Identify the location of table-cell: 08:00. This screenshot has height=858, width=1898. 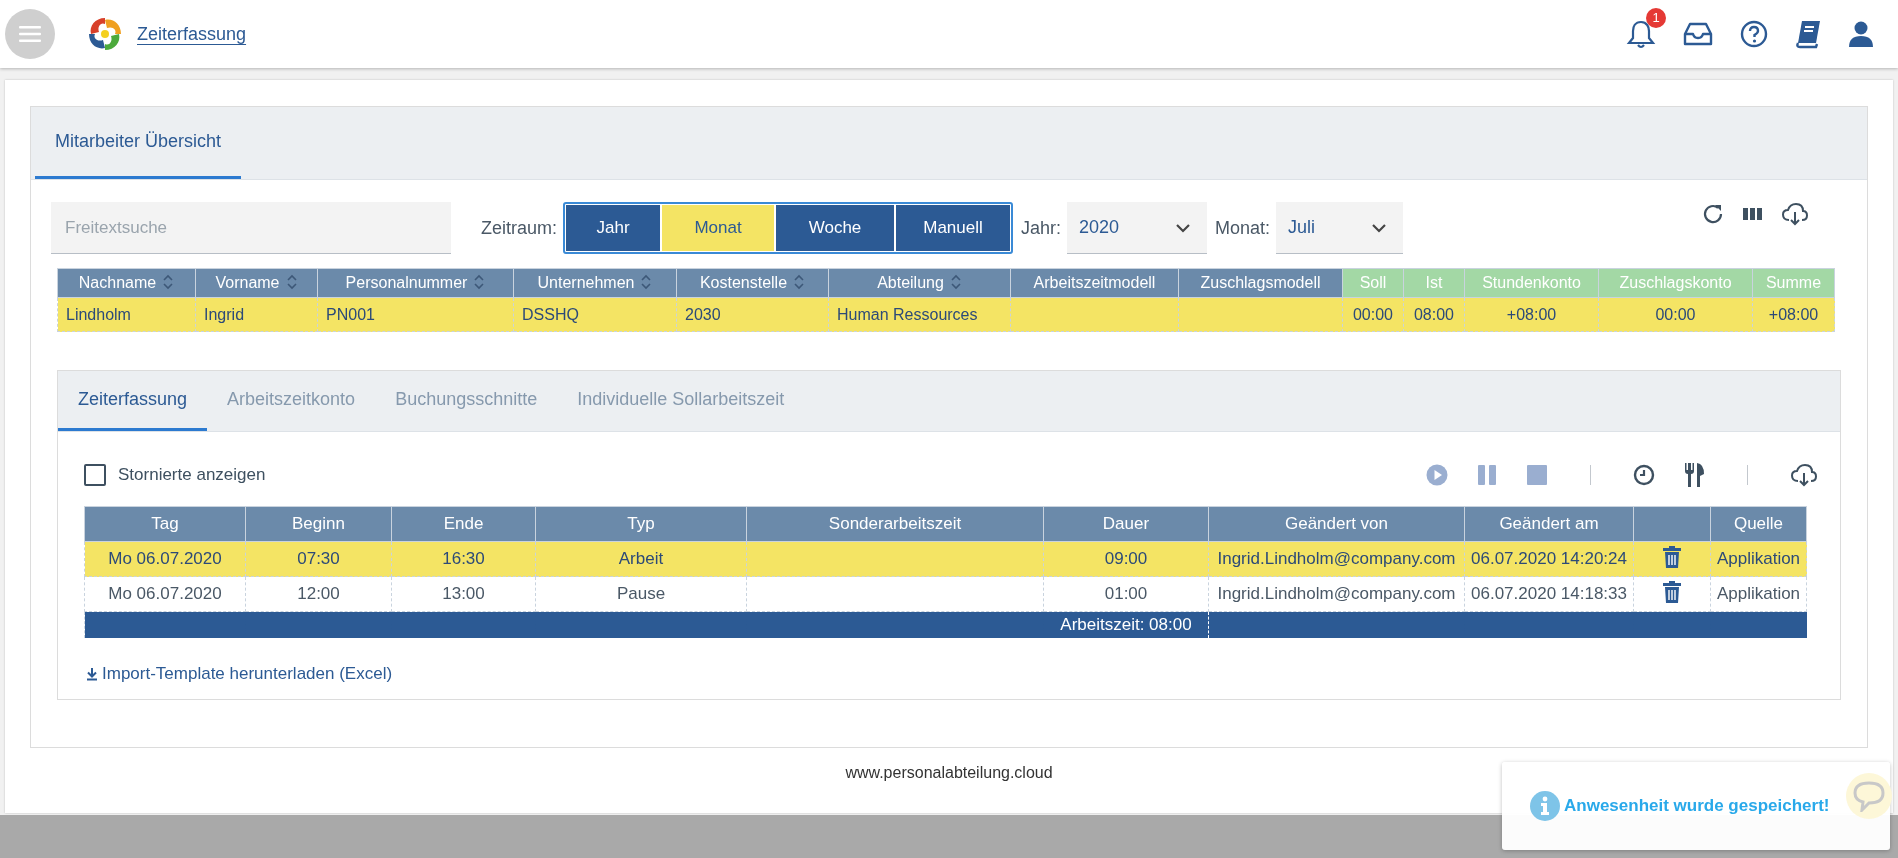
(1434, 314).